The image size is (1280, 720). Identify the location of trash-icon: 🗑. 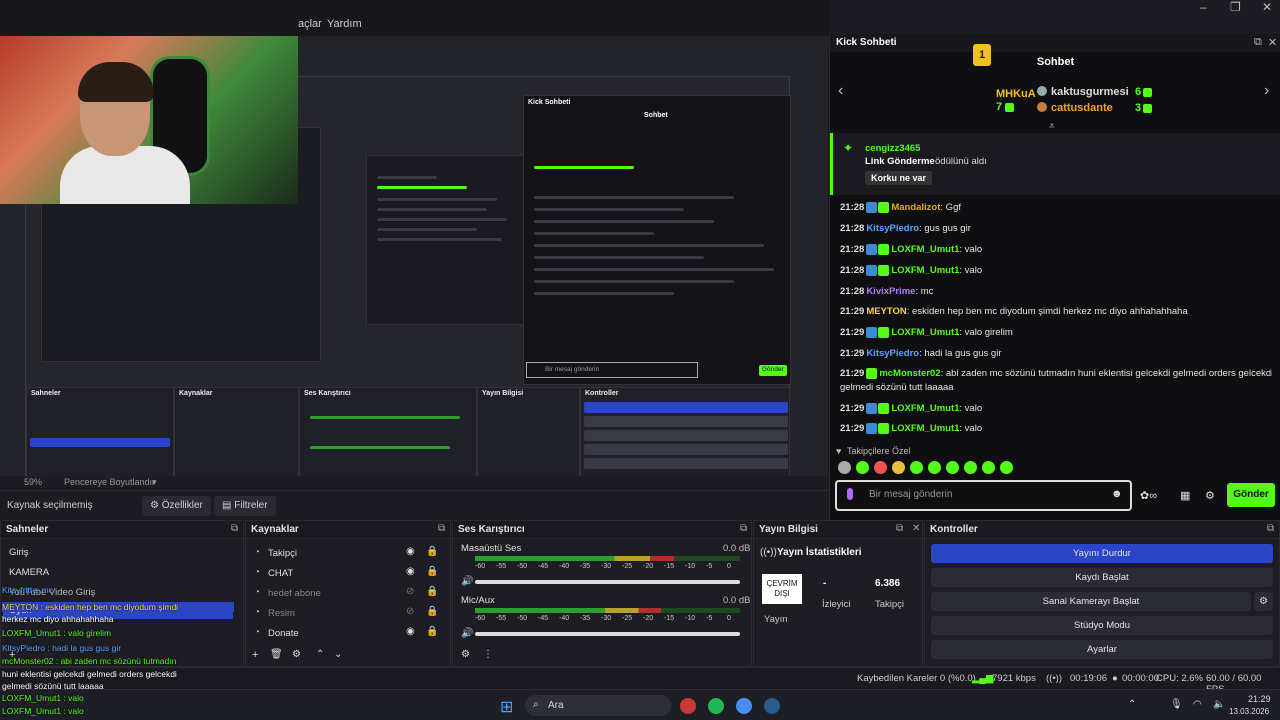
(276, 654).